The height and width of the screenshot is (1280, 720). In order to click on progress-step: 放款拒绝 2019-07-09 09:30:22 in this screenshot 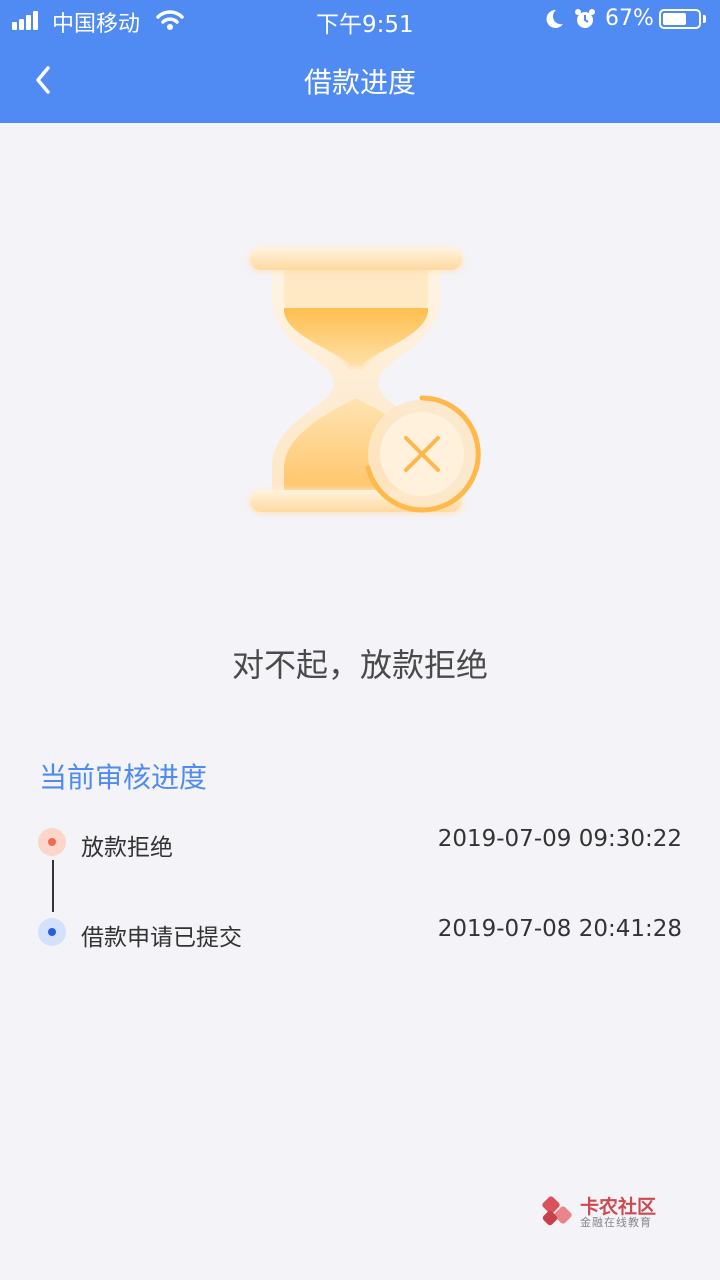, I will do `click(360, 843)`.